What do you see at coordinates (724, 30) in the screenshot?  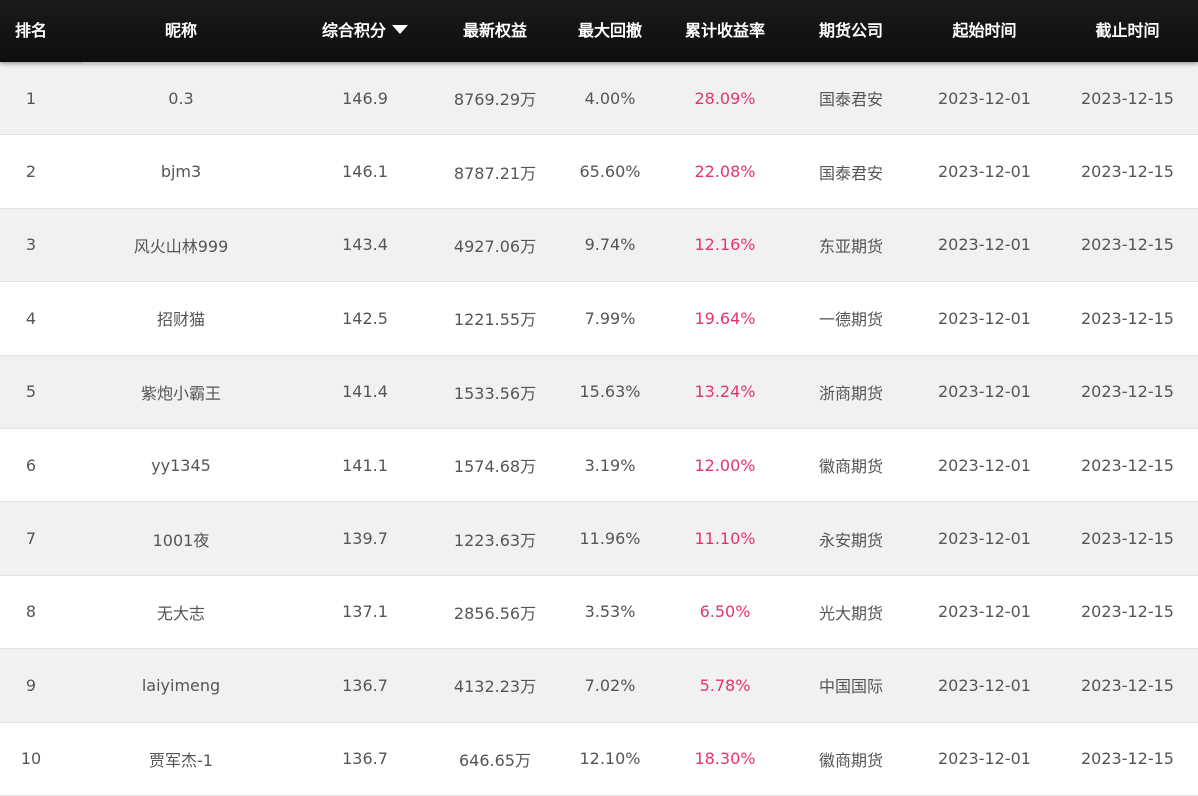 I see `header-cum-return: 累计收益率` at bounding box center [724, 30].